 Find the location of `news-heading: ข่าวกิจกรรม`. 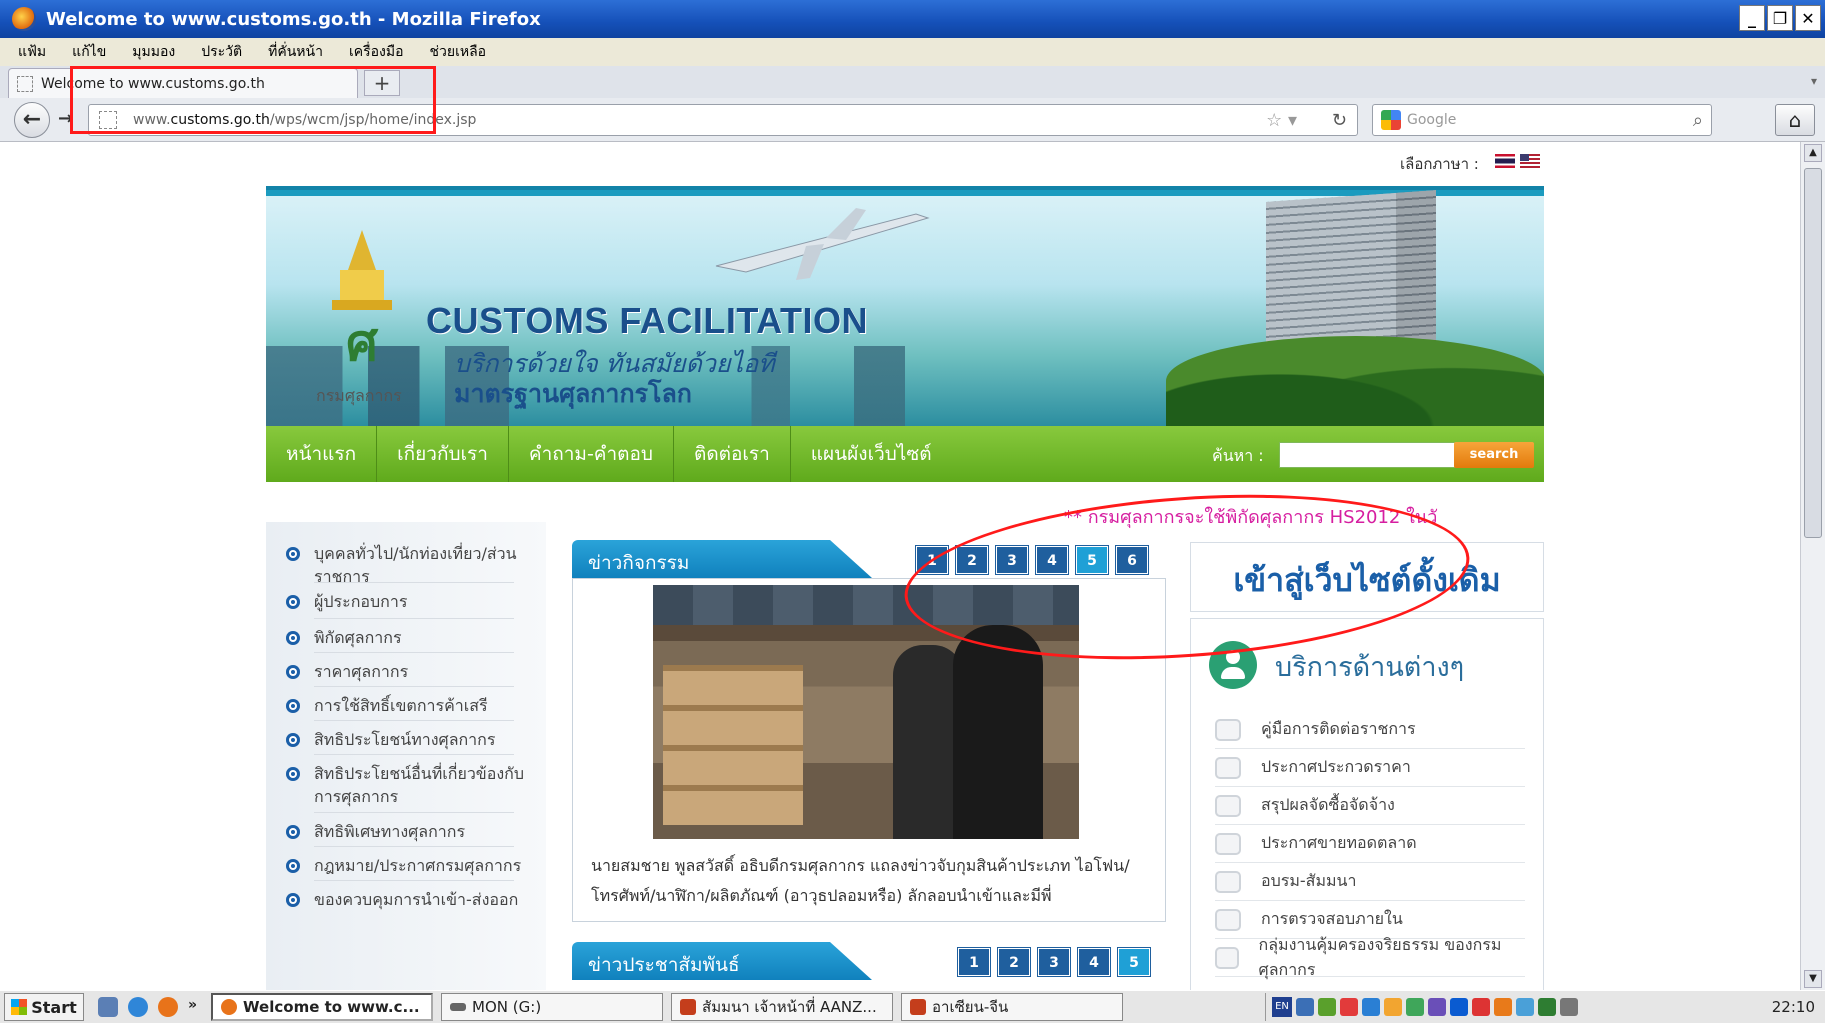

news-heading: ข่าวกิจกรรม is located at coordinates (722, 559).